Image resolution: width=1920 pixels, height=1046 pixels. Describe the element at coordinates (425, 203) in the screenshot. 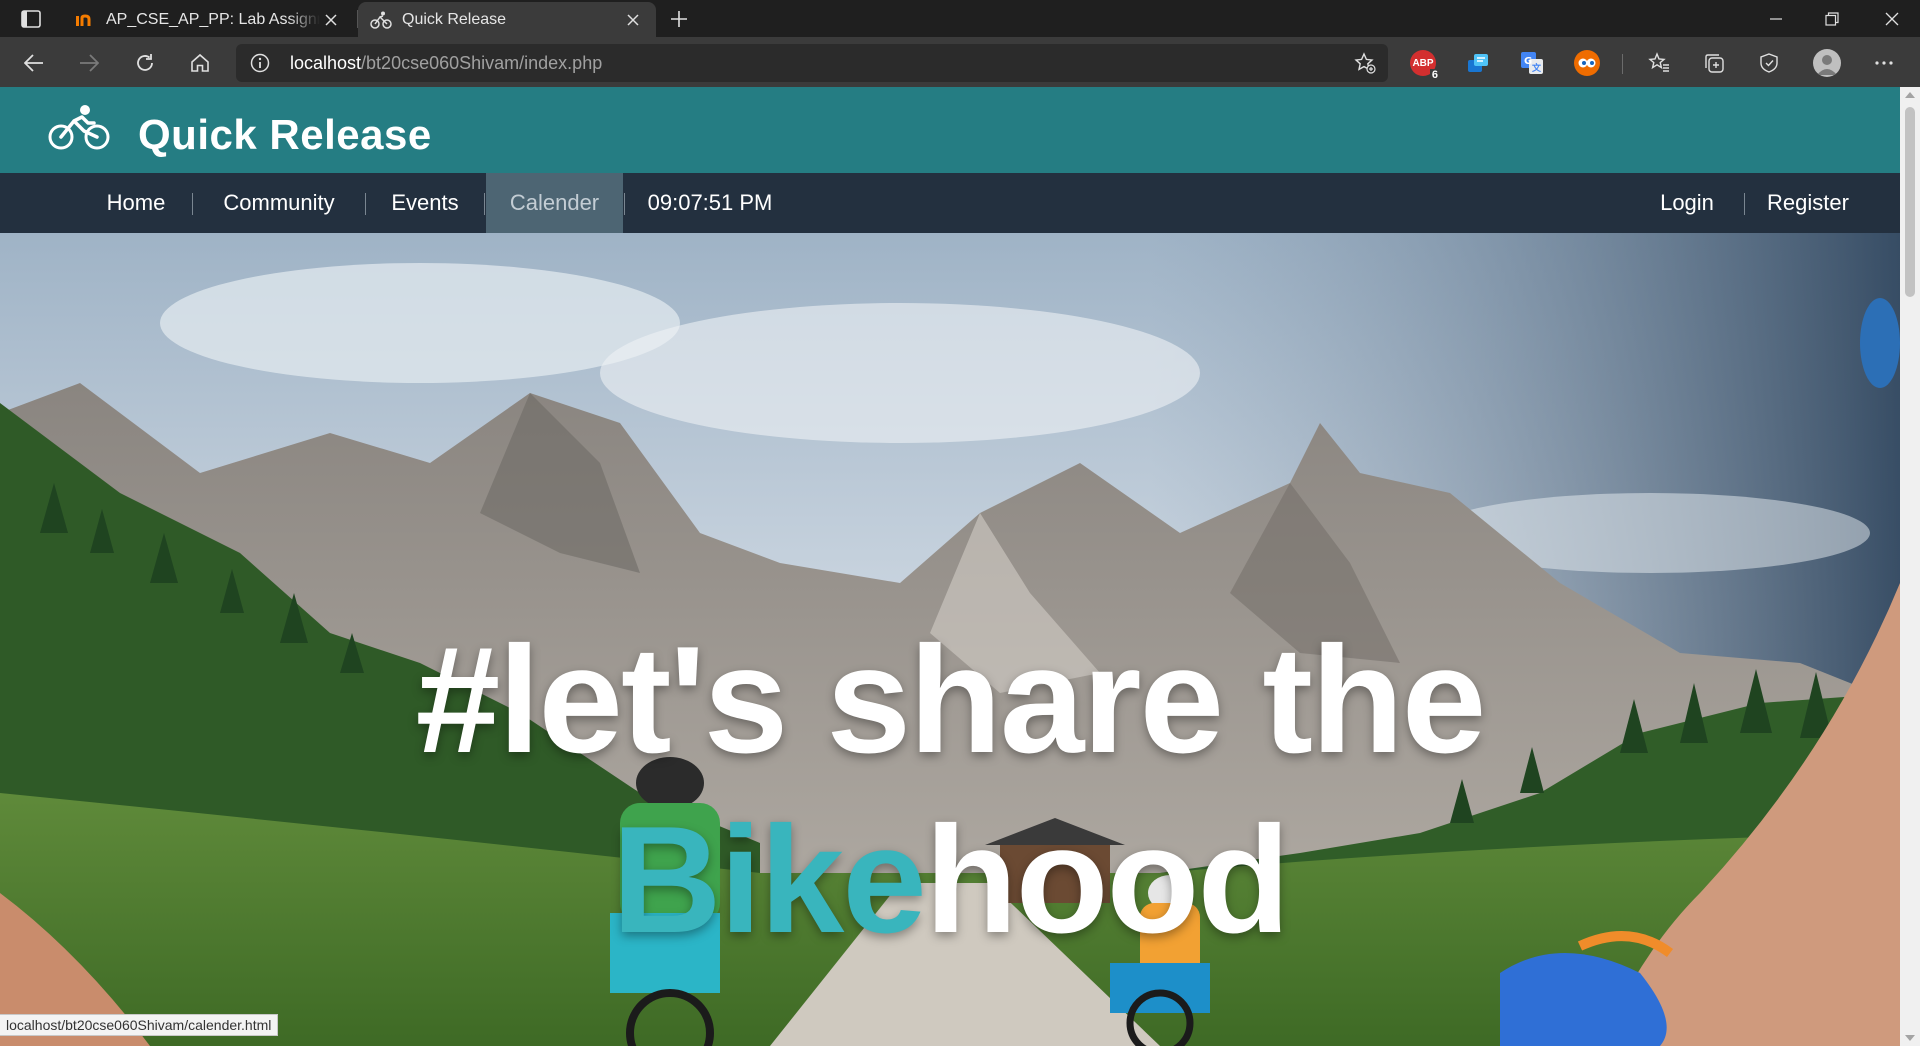

I see `nav-events: Events` at that location.